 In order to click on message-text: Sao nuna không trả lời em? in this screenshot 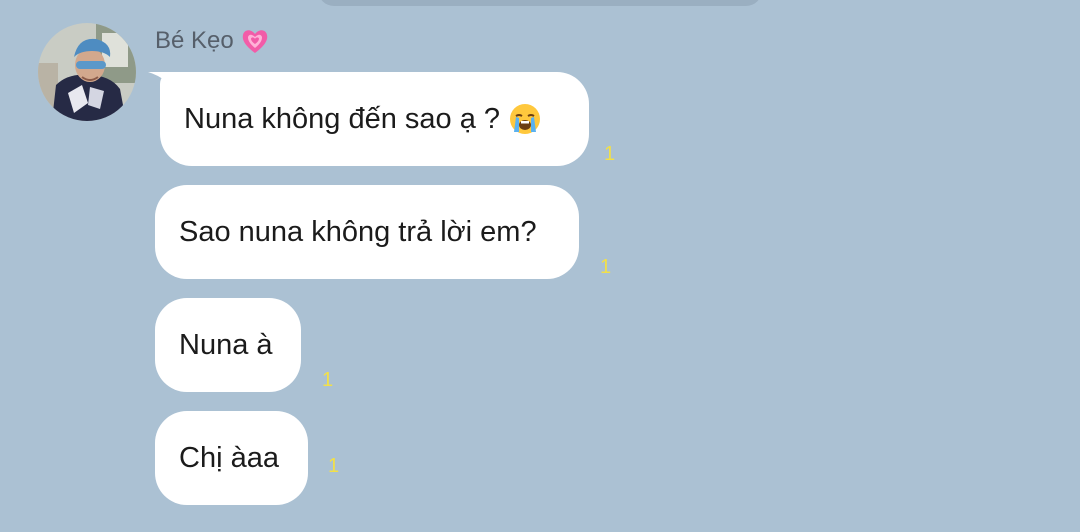, I will do `click(358, 231)`.